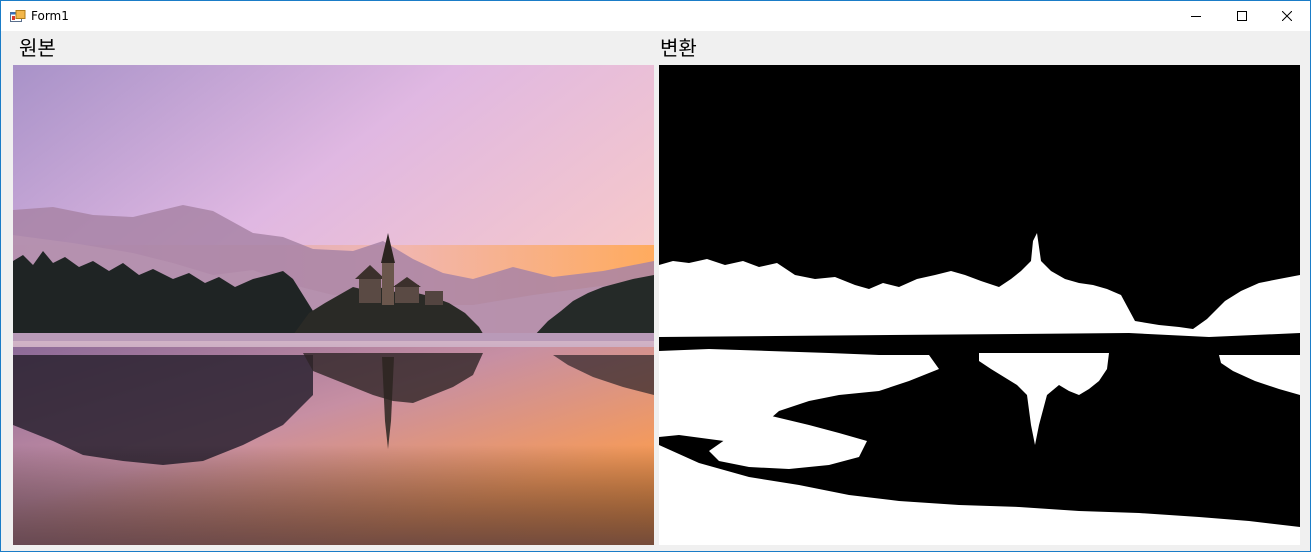 The height and width of the screenshot is (552, 1311). I want to click on minimize-button, so click(1196, 16).